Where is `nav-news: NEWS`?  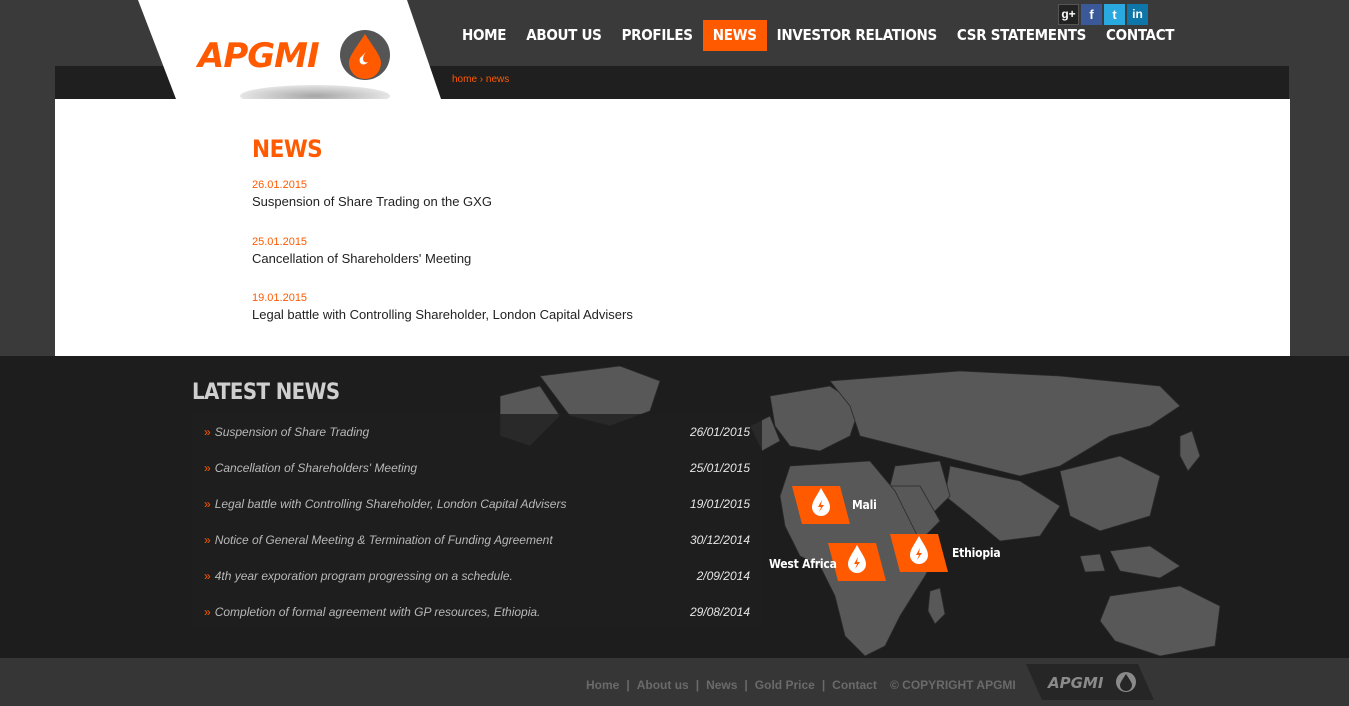 nav-news: NEWS is located at coordinates (734, 35).